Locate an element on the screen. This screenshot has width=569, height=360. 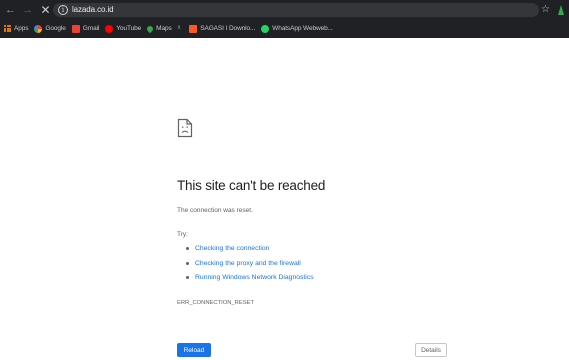
google-icon is located at coordinates (38, 28).